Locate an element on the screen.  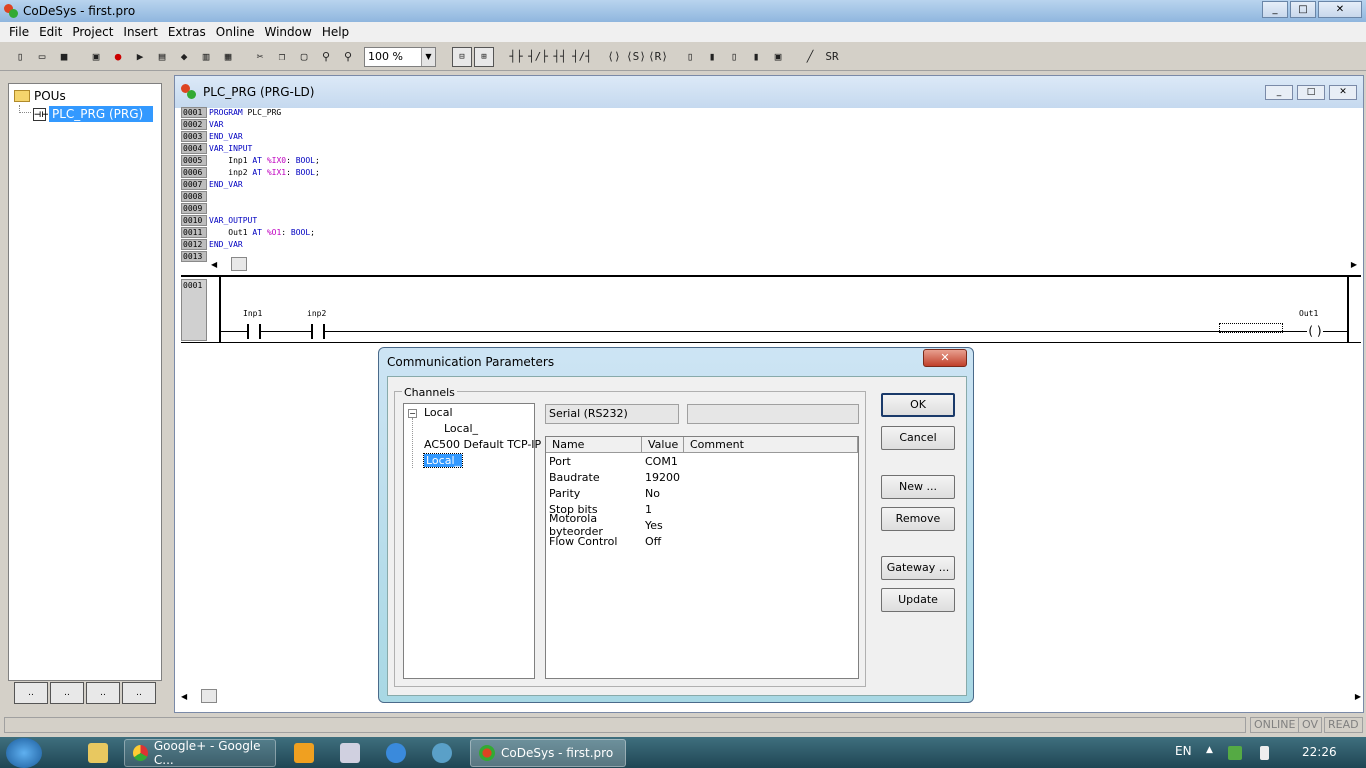
code-line: 0007 END_VAR is located at coordinates (769, 184).